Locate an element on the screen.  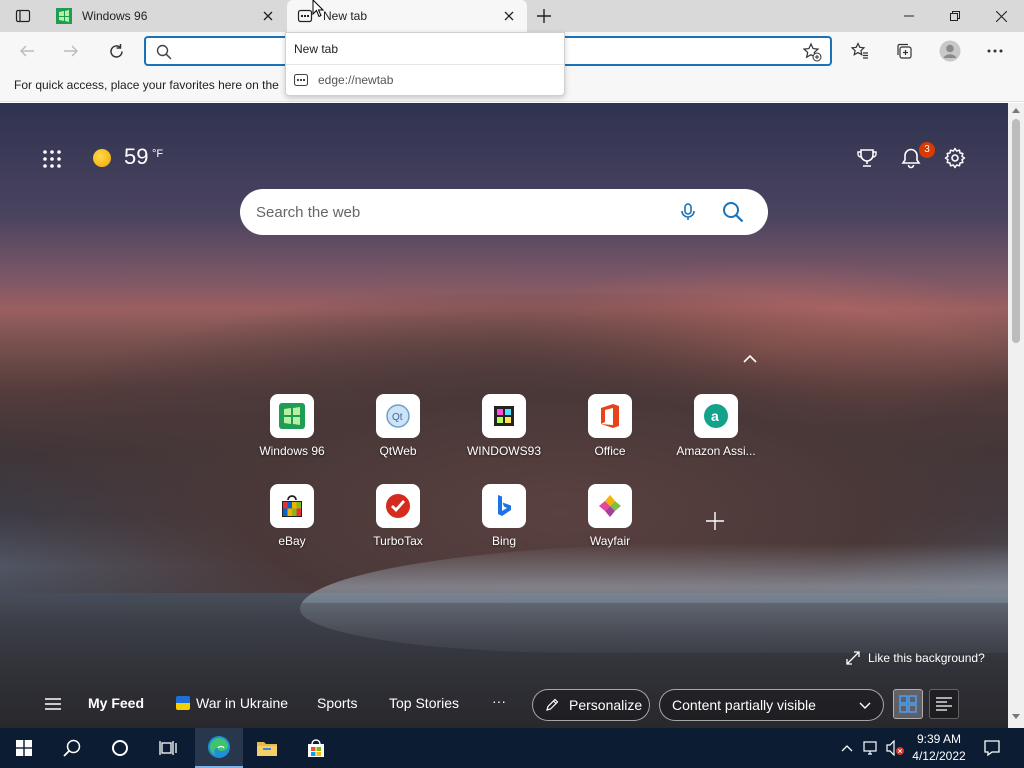
gear-icon is located at coordinates (955, 158).